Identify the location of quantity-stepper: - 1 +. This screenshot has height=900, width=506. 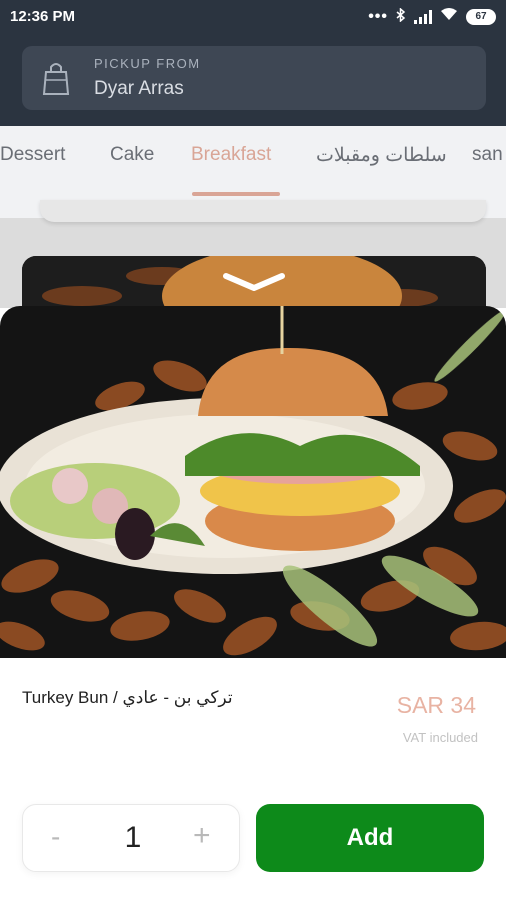
(131, 838).